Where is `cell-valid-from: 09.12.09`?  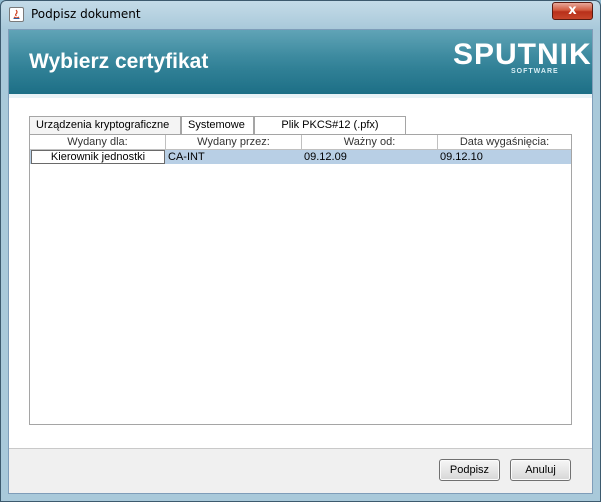
cell-valid-from: 09.12.09 is located at coordinates (370, 157).